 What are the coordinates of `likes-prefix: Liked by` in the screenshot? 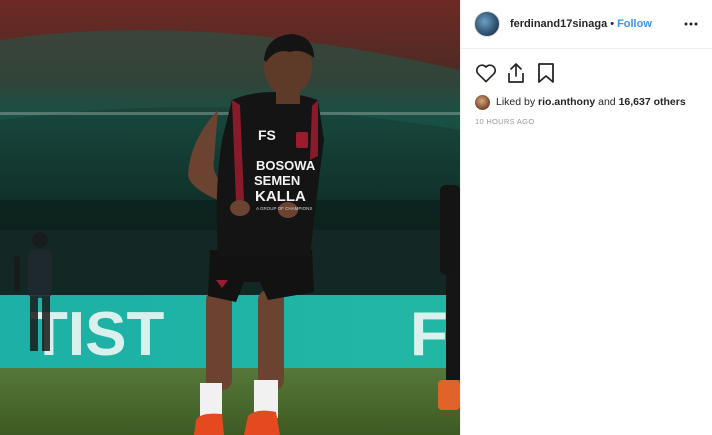 It's located at (516, 102).